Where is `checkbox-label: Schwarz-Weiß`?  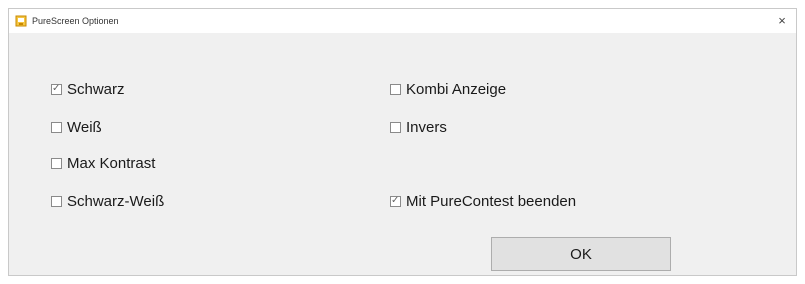
checkbox-label: Schwarz-Weiß is located at coordinates (116, 201).